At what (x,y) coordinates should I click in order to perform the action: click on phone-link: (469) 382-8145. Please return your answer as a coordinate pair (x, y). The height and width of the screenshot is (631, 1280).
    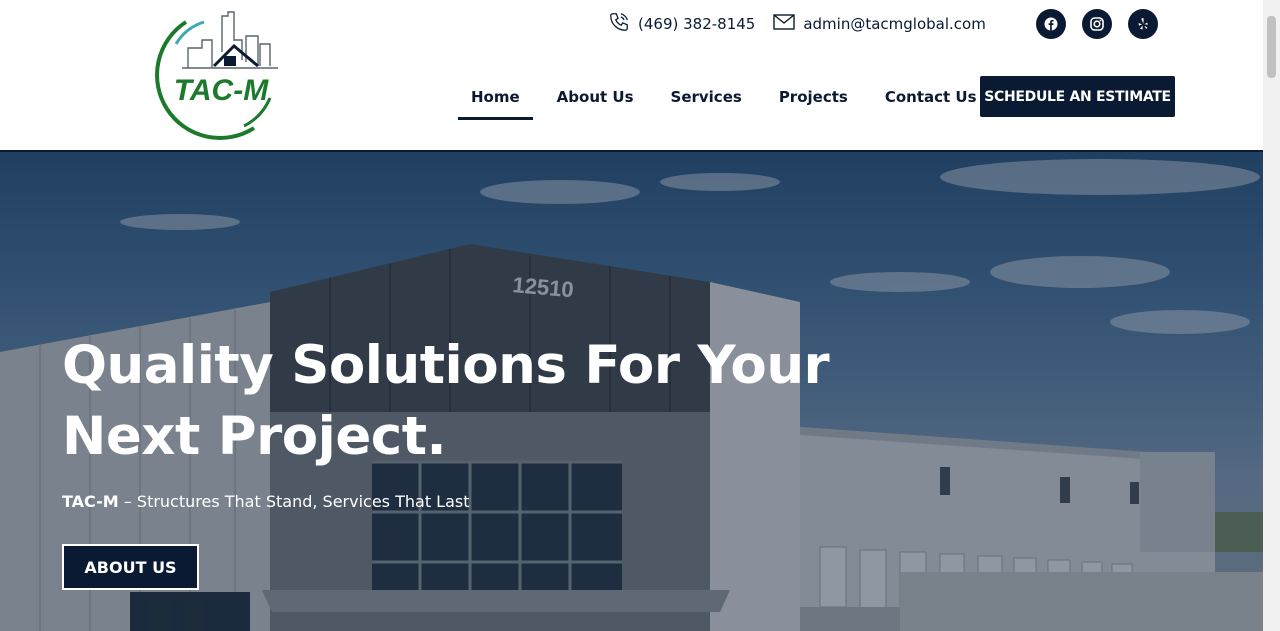
    Looking at the image, I should click on (681, 24).